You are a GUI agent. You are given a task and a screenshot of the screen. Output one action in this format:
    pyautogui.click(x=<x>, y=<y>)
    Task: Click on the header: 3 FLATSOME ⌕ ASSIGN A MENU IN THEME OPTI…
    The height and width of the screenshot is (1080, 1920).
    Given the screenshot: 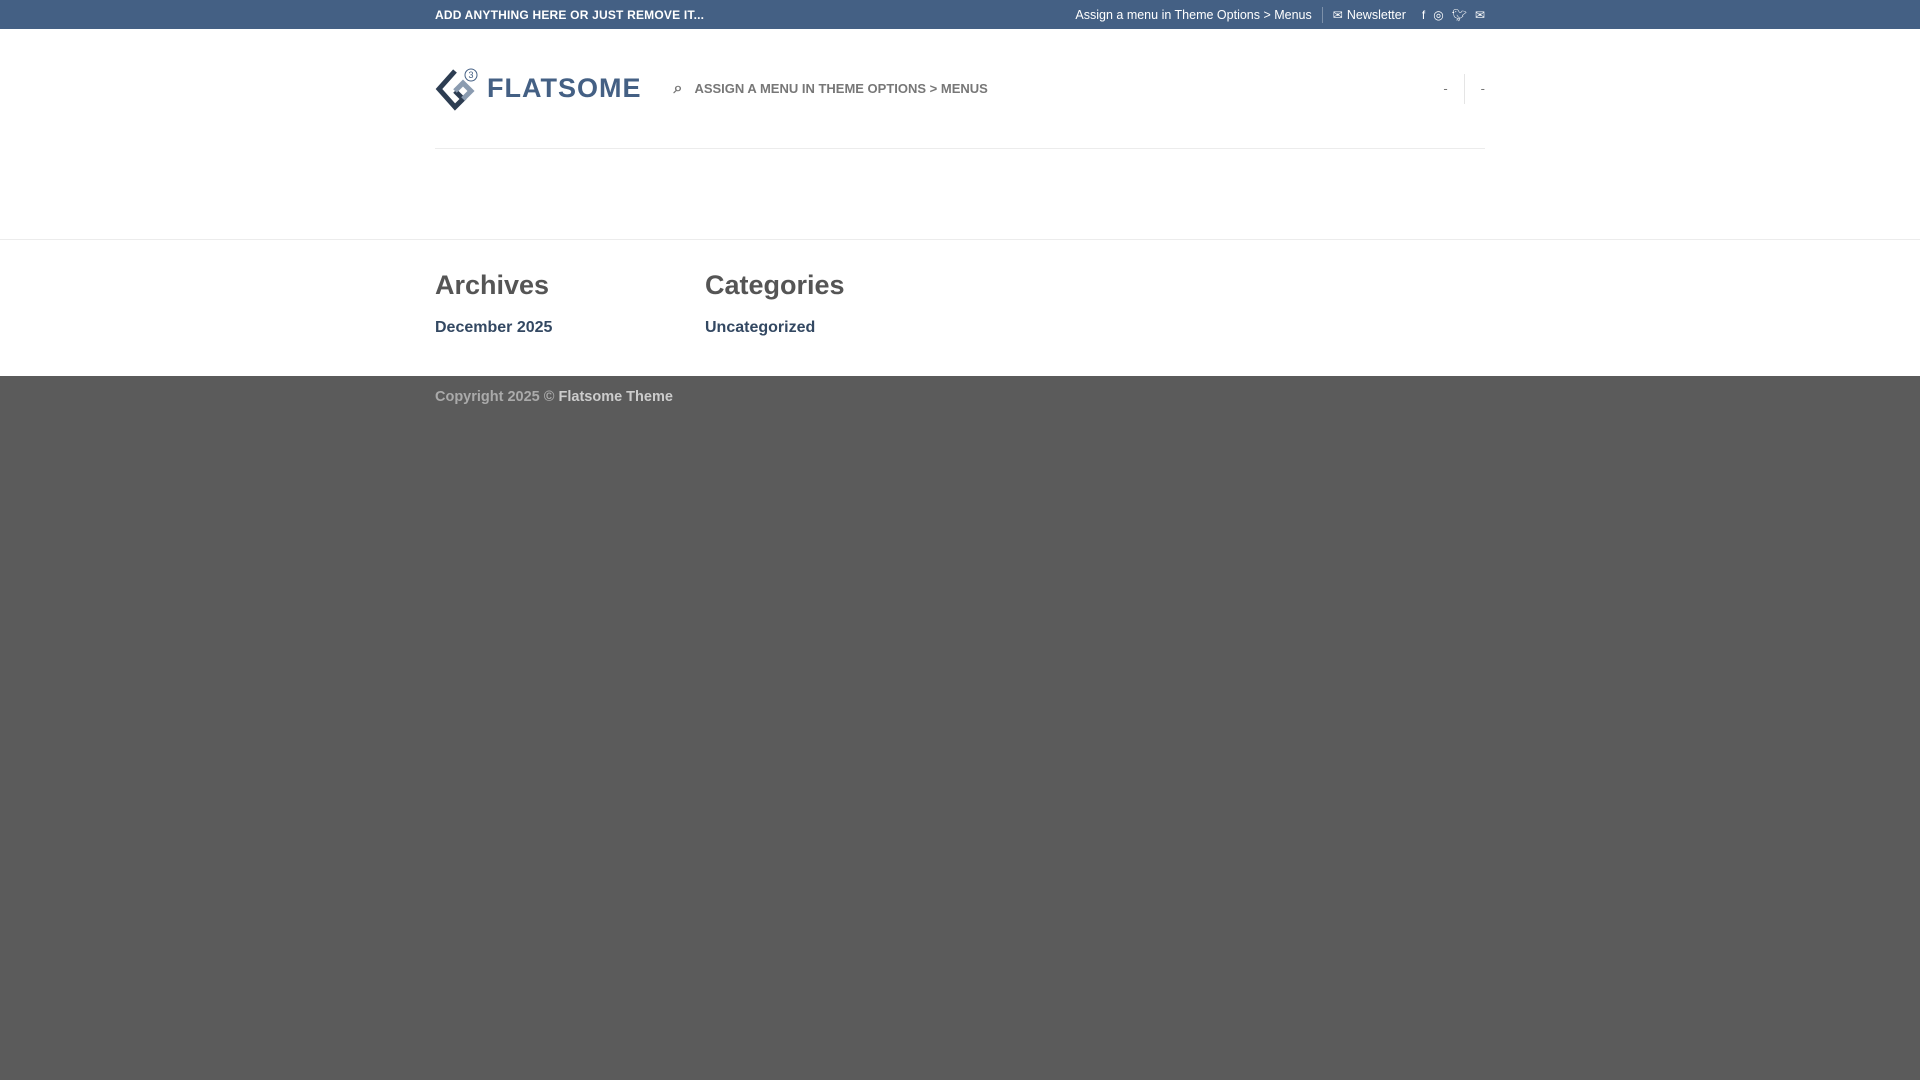 What is the action you would take?
    pyautogui.click(x=960, y=89)
    